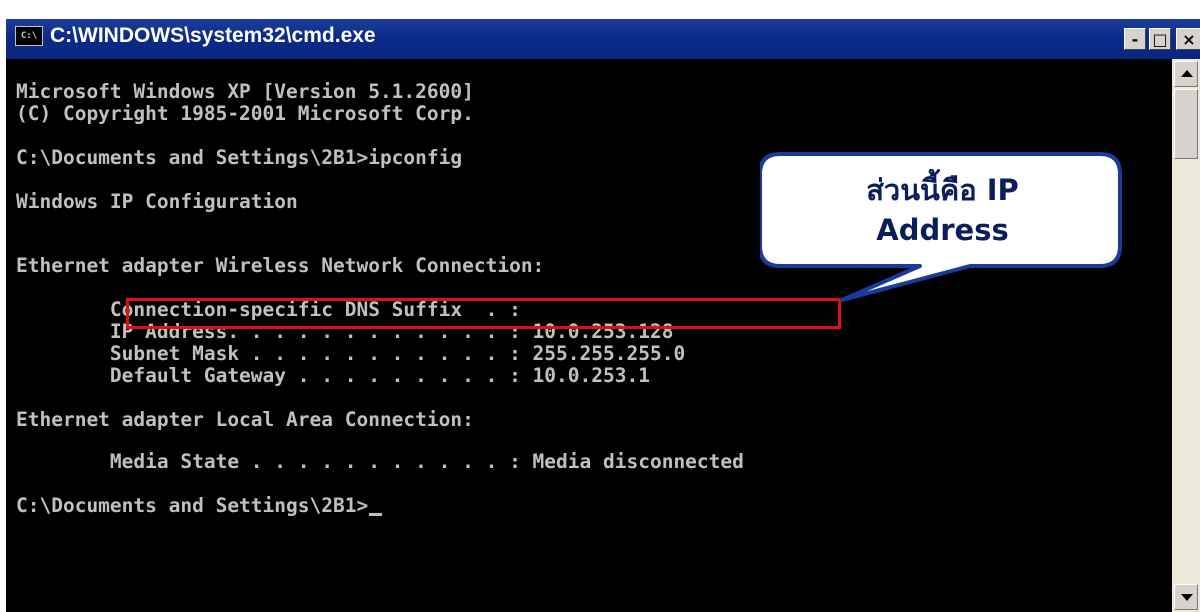 This screenshot has width=1200, height=612. I want to click on maximize-button: □, so click(1160, 39).